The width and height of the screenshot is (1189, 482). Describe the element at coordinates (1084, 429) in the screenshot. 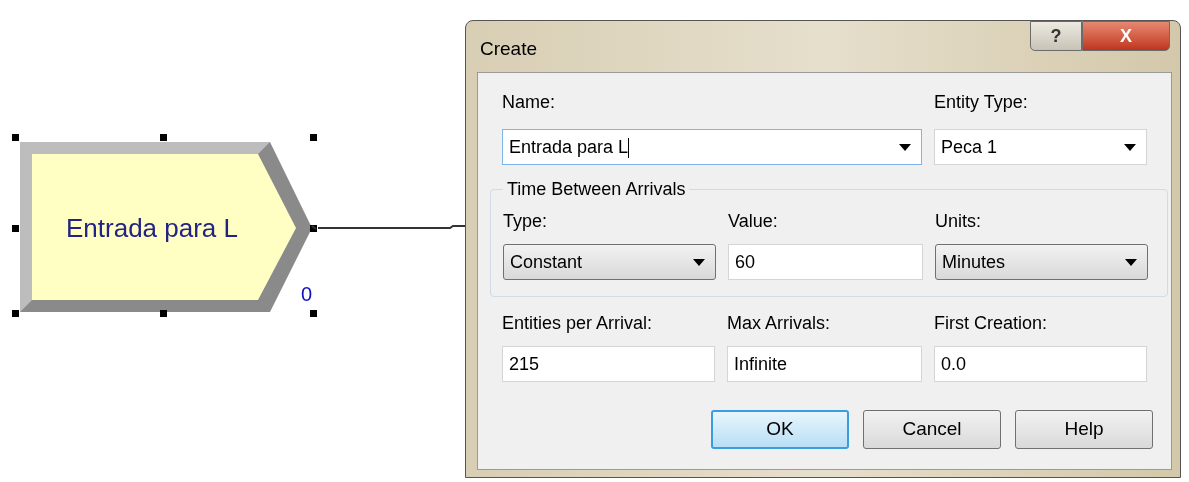

I see `dialog-button: Help` at that location.